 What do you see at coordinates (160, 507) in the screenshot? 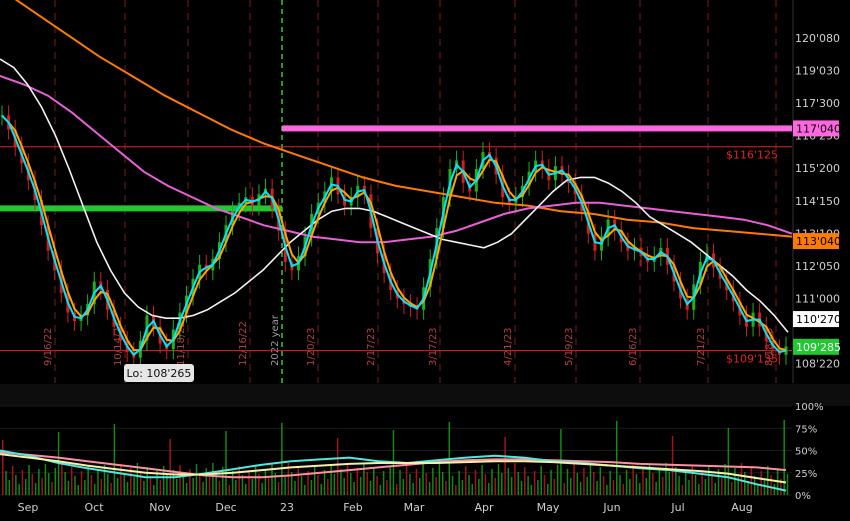
I see `month-label: Nov` at bounding box center [160, 507].